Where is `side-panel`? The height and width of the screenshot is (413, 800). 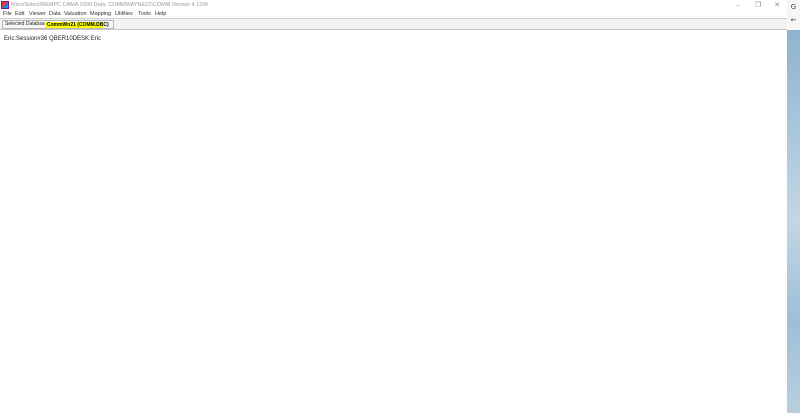
side-panel is located at coordinates (793, 206).